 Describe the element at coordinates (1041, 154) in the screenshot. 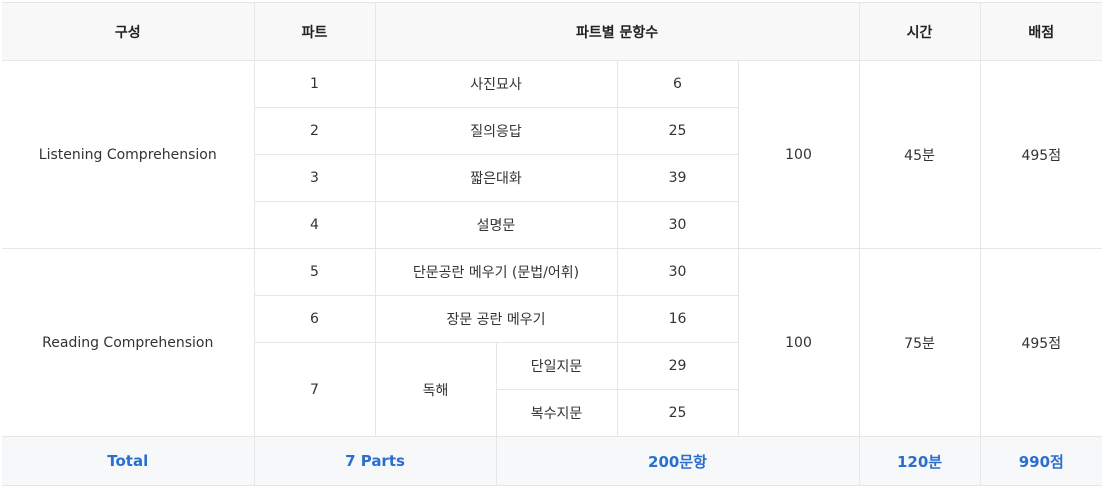

I see `listening-score: 495점` at that location.